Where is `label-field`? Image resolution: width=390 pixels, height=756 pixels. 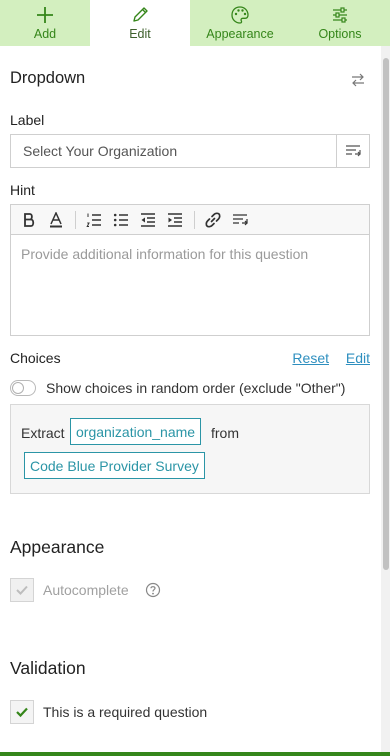 label-field is located at coordinates (190, 151).